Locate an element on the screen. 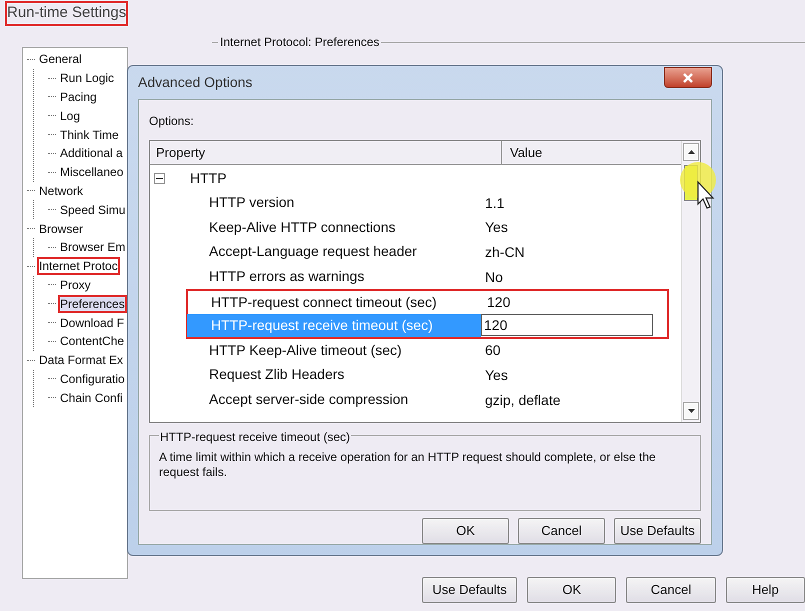 The width and height of the screenshot is (805, 611). tree-item: Chain Confi is located at coordinates (91, 398).